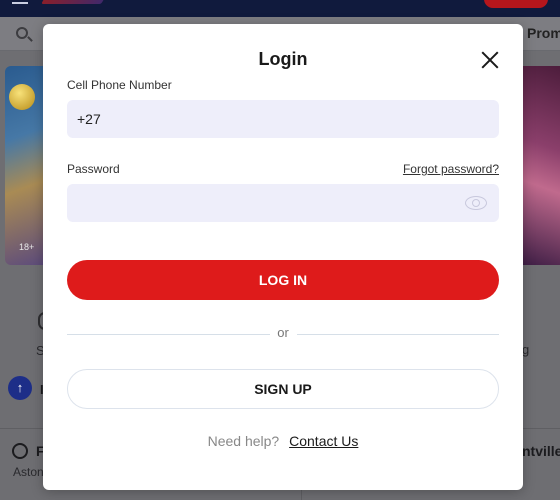 This screenshot has height=500, width=560. Describe the element at coordinates (283, 59) in the screenshot. I see `modal-title: Login` at that location.